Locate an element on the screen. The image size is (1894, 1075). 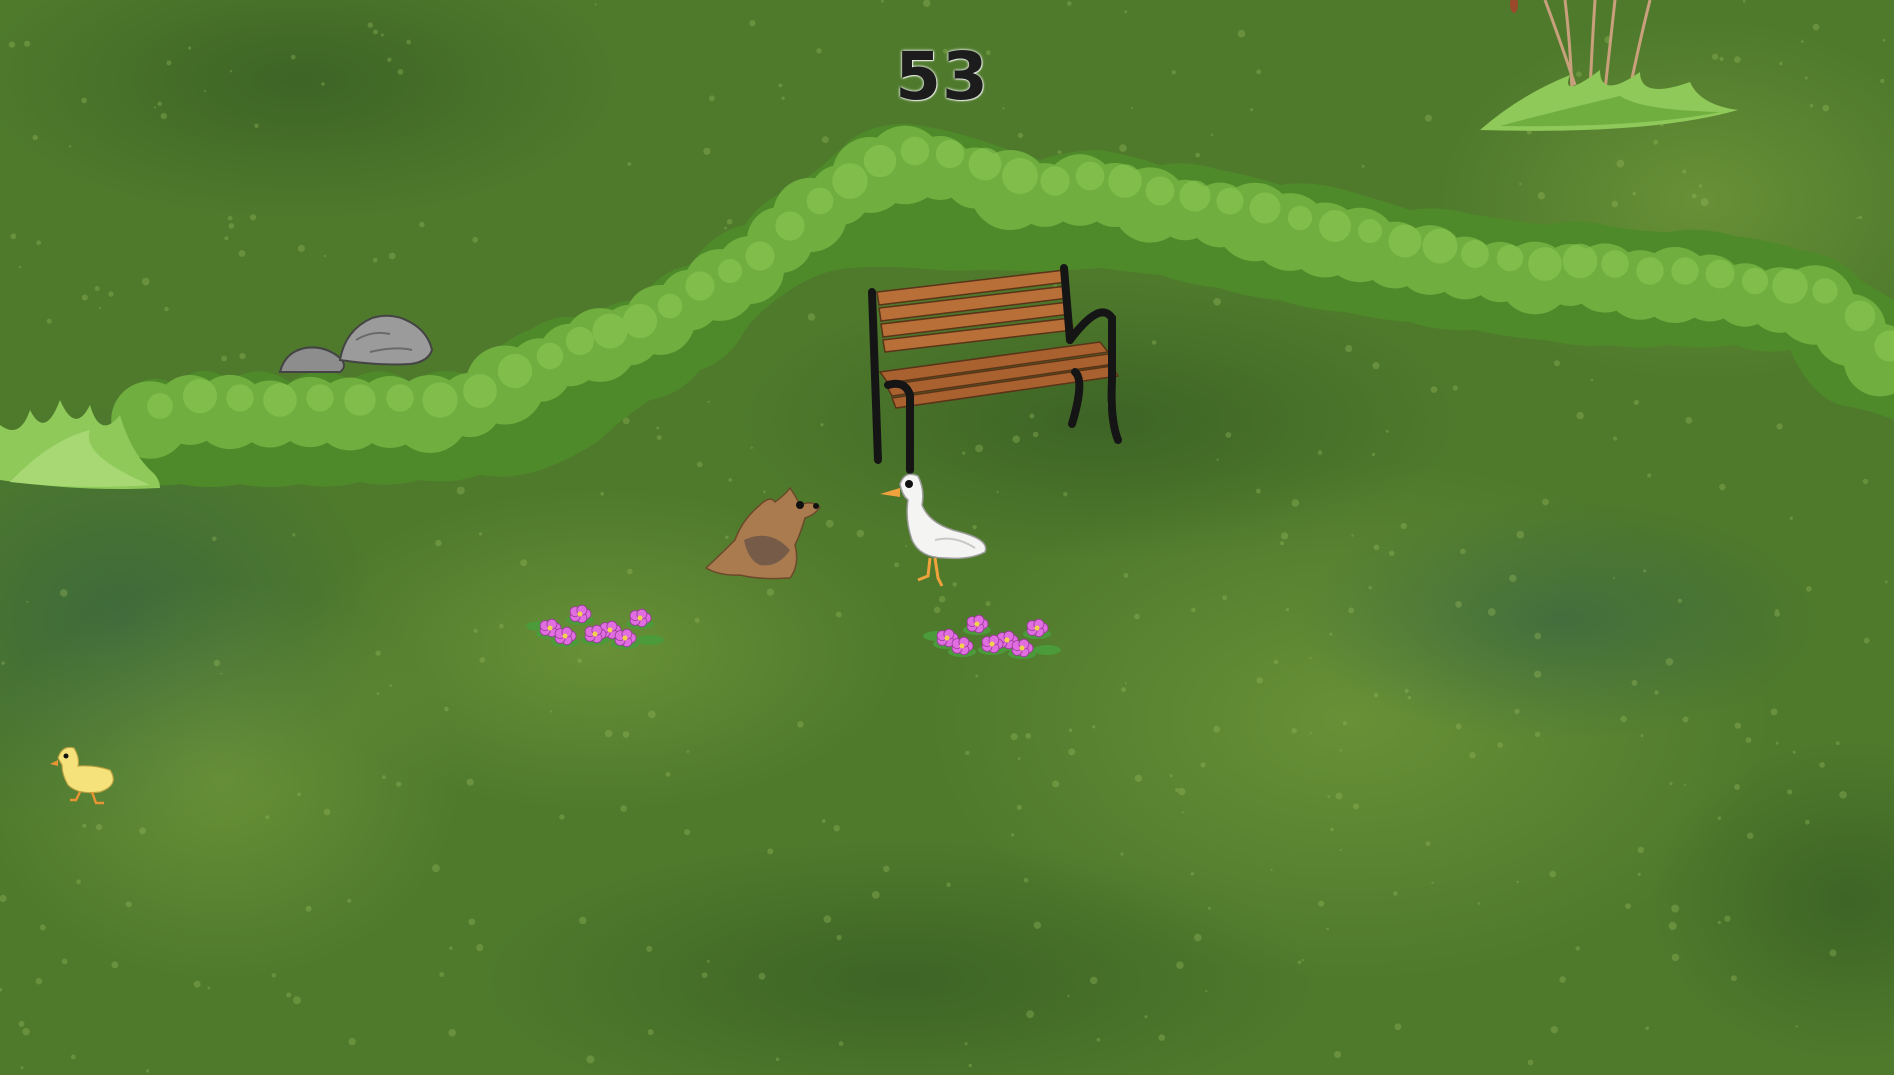
score-counter: 53 is located at coordinates (942, 76).